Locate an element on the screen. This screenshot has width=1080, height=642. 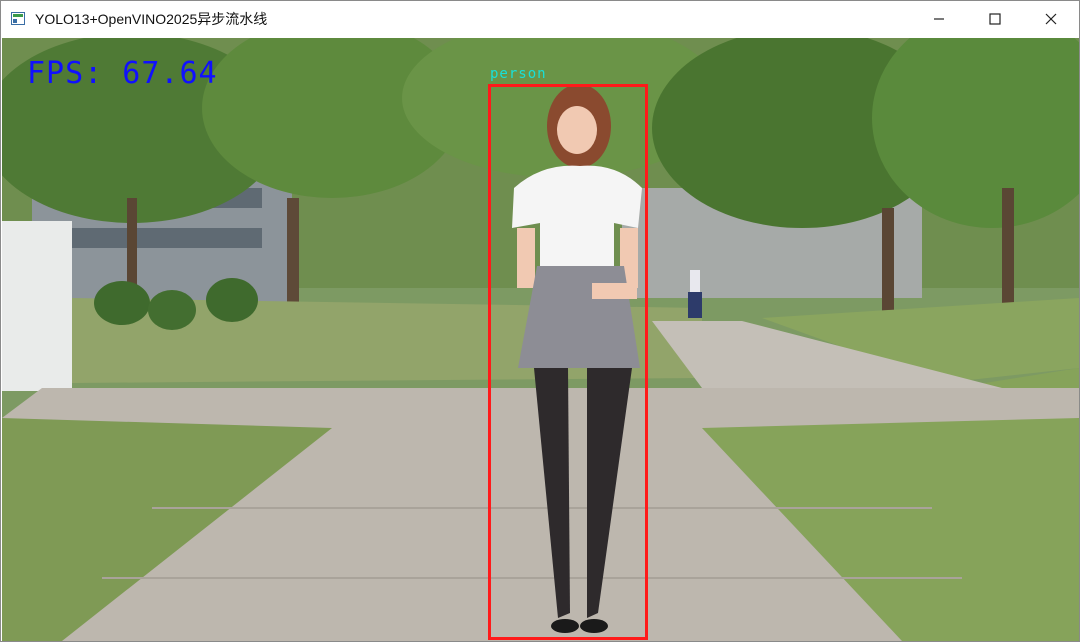
detection-label: person is located at coordinates (518, 74).